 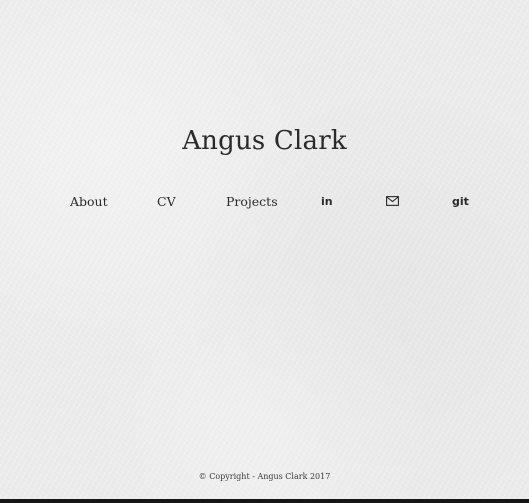 What do you see at coordinates (264, 141) in the screenshot?
I see `site-title: Angus Clark` at bounding box center [264, 141].